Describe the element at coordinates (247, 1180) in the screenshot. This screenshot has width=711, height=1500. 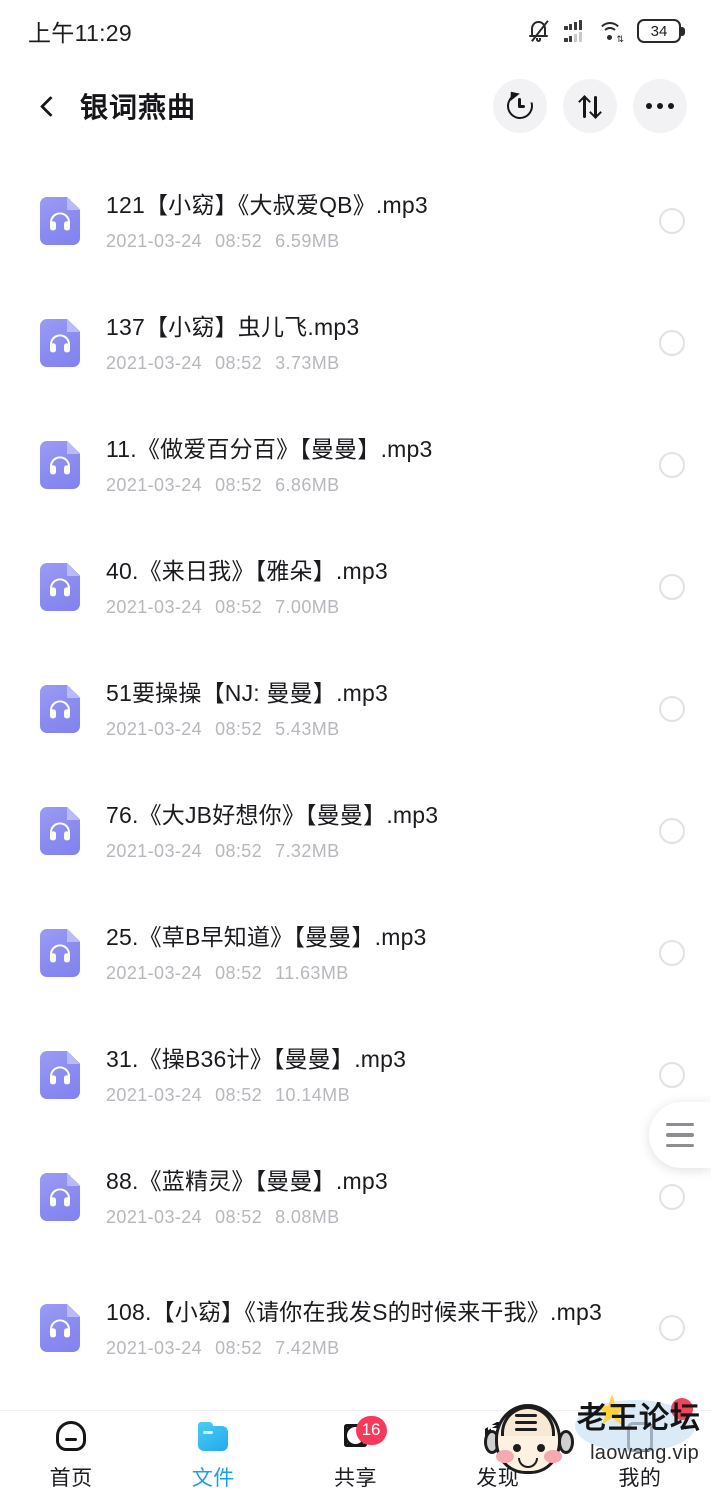
I see `file-name: 88.《蓝精灵》【曼曼】.mp3` at that location.